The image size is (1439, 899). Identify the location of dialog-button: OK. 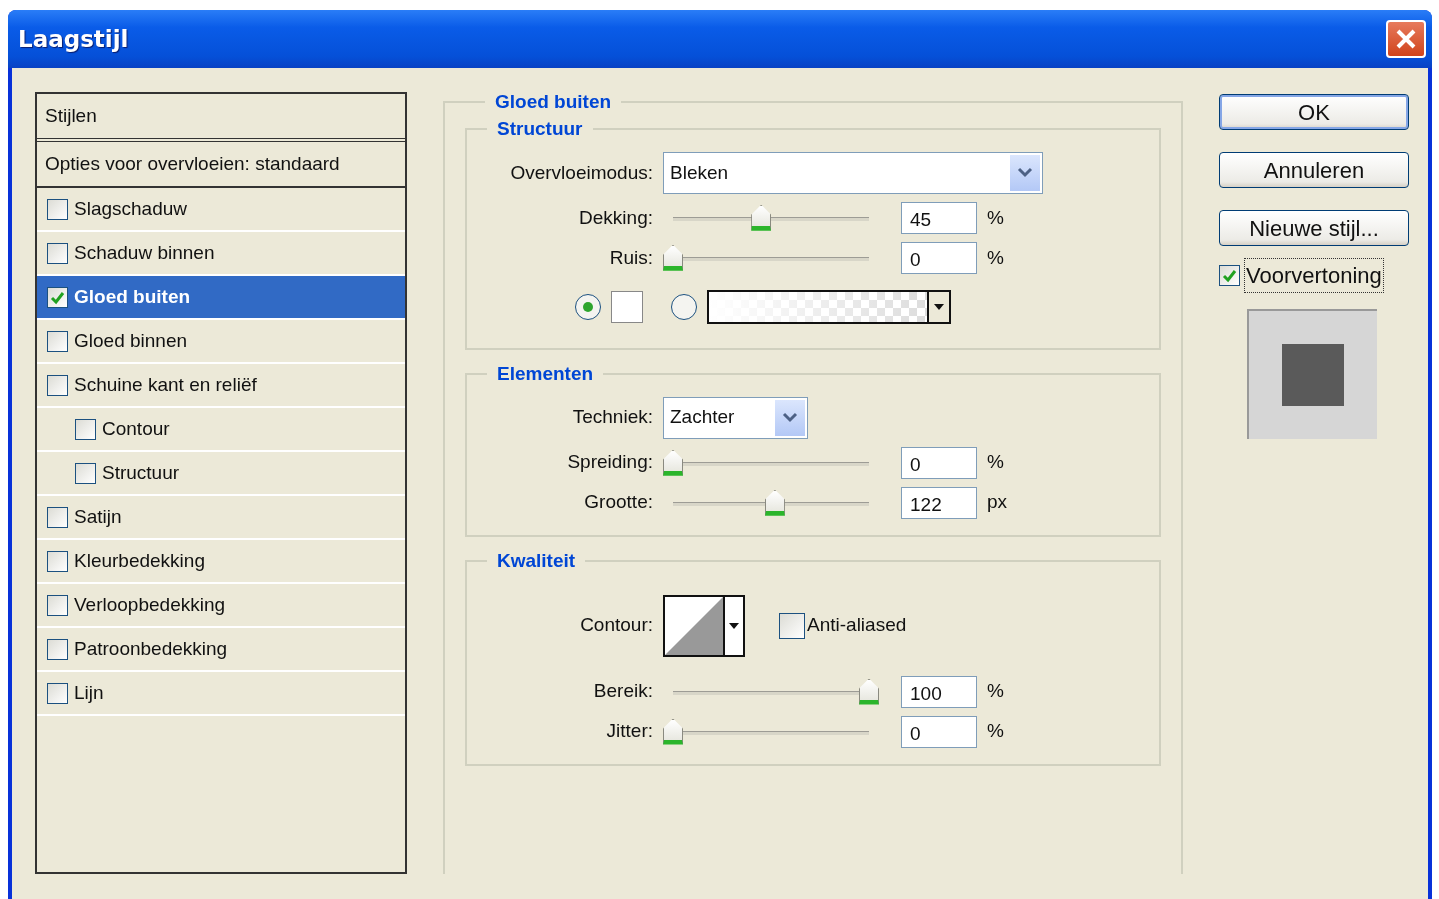
(1314, 112).